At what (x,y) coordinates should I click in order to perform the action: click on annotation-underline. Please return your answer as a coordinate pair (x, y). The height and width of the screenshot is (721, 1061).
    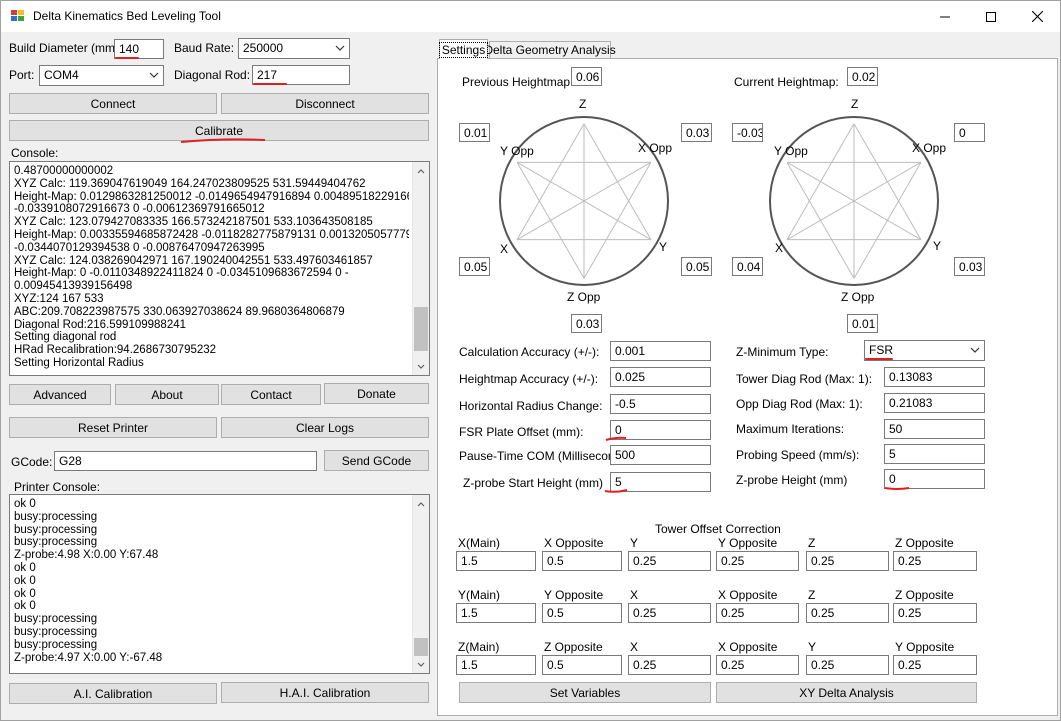
    Looking at the image, I should click on (616, 491).